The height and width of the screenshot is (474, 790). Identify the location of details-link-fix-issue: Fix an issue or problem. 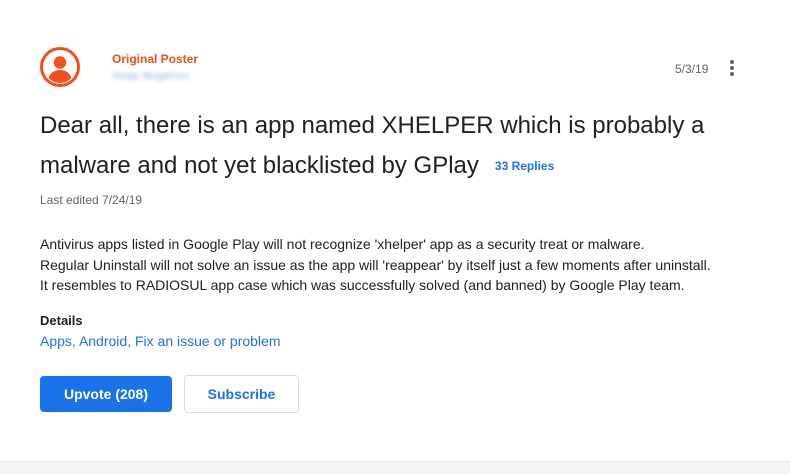
(208, 341).